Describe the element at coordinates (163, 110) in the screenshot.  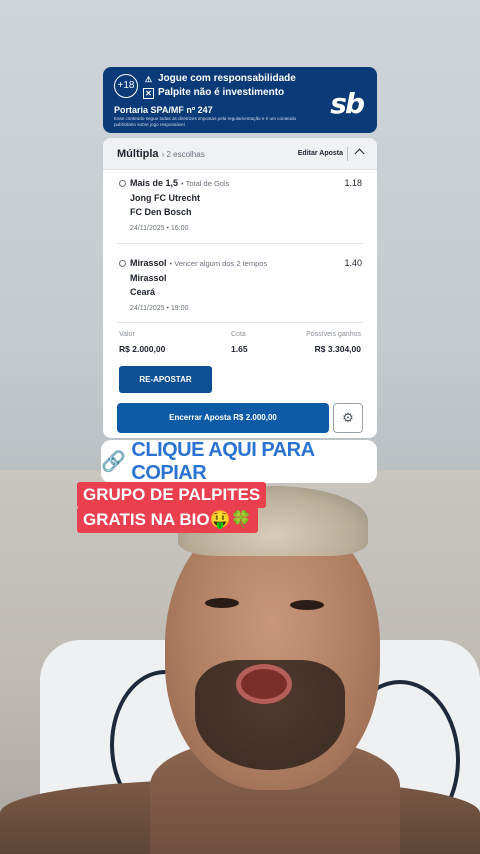
I see `portaria-text: Portaria SPA/MF nº 247` at that location.